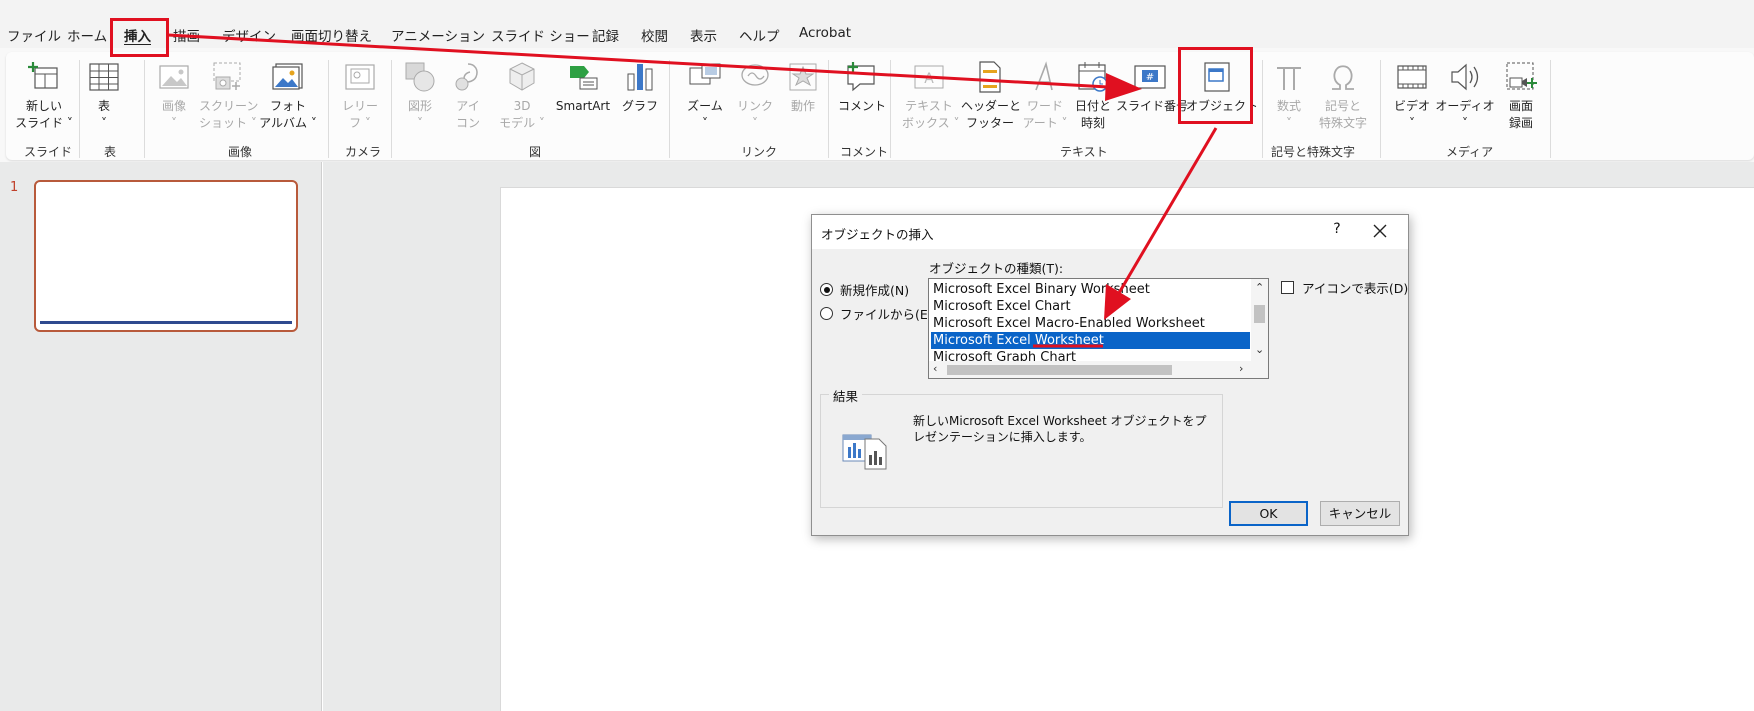 The height and width of the screenshot is (711, 1754). I want to click on bar-chart-icon, so click(640, 77).